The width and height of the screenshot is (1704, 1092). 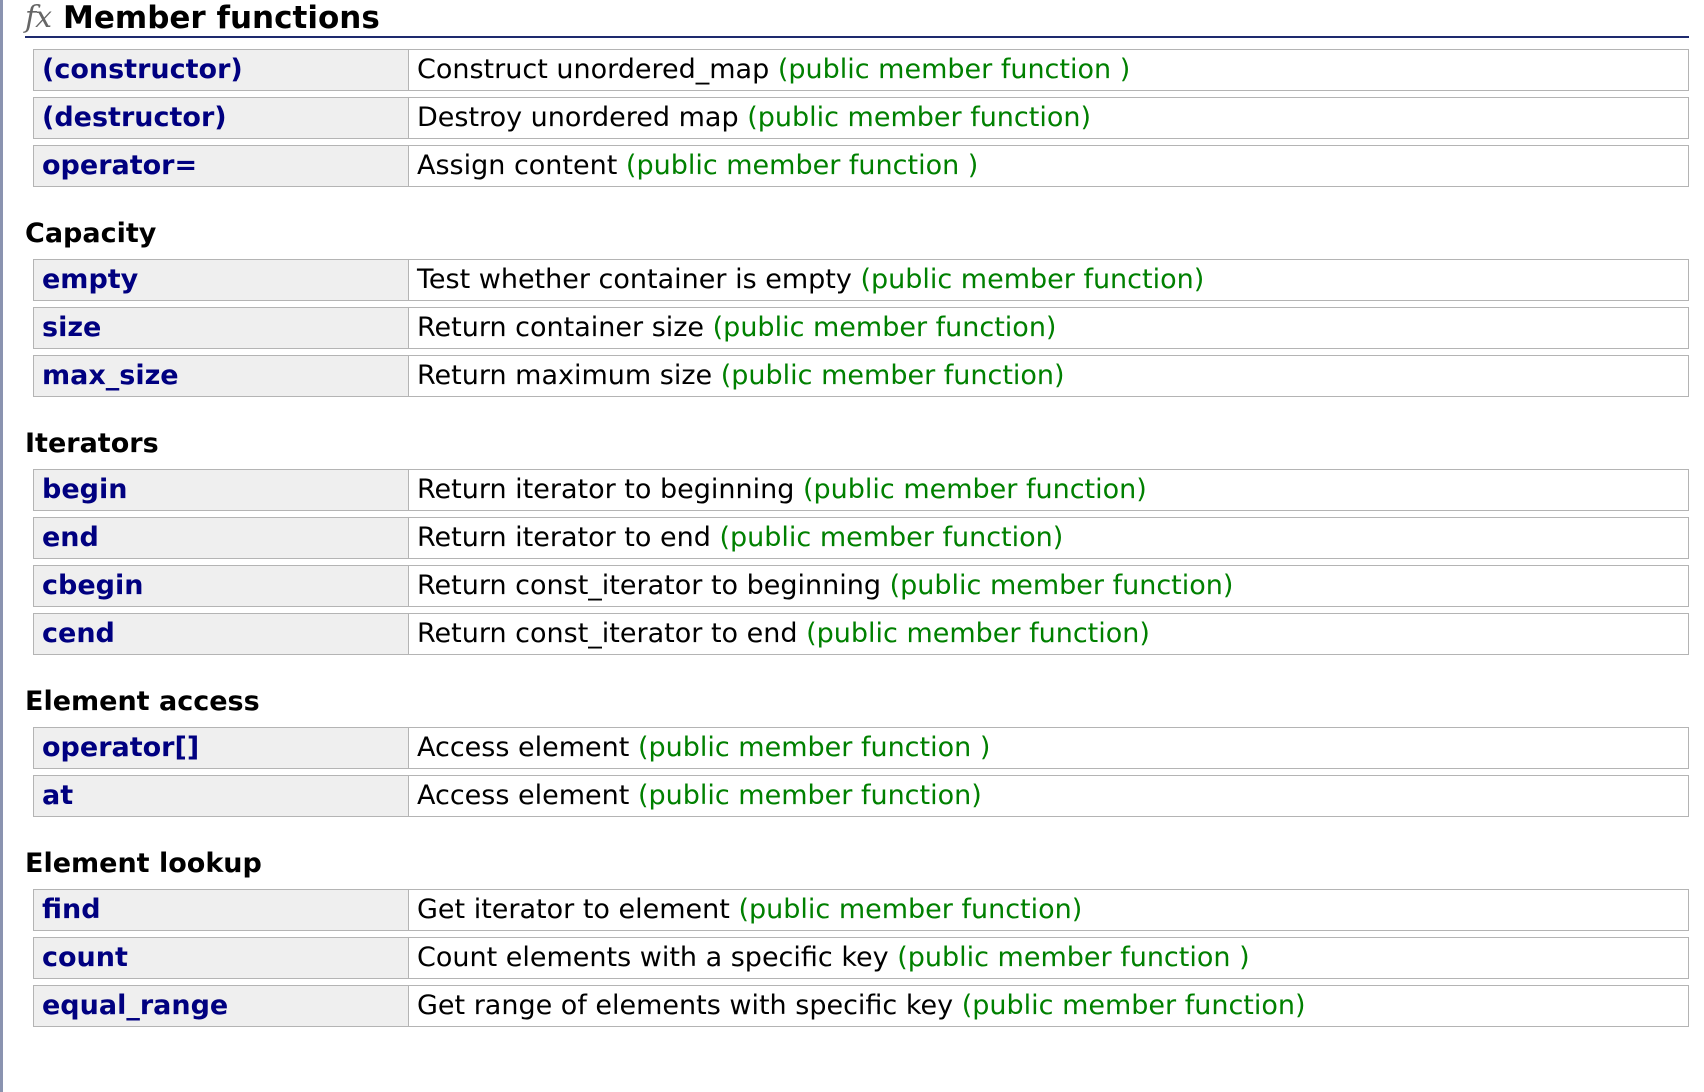 I want to click on description-text: Return container size, so click(x=561, y=327).